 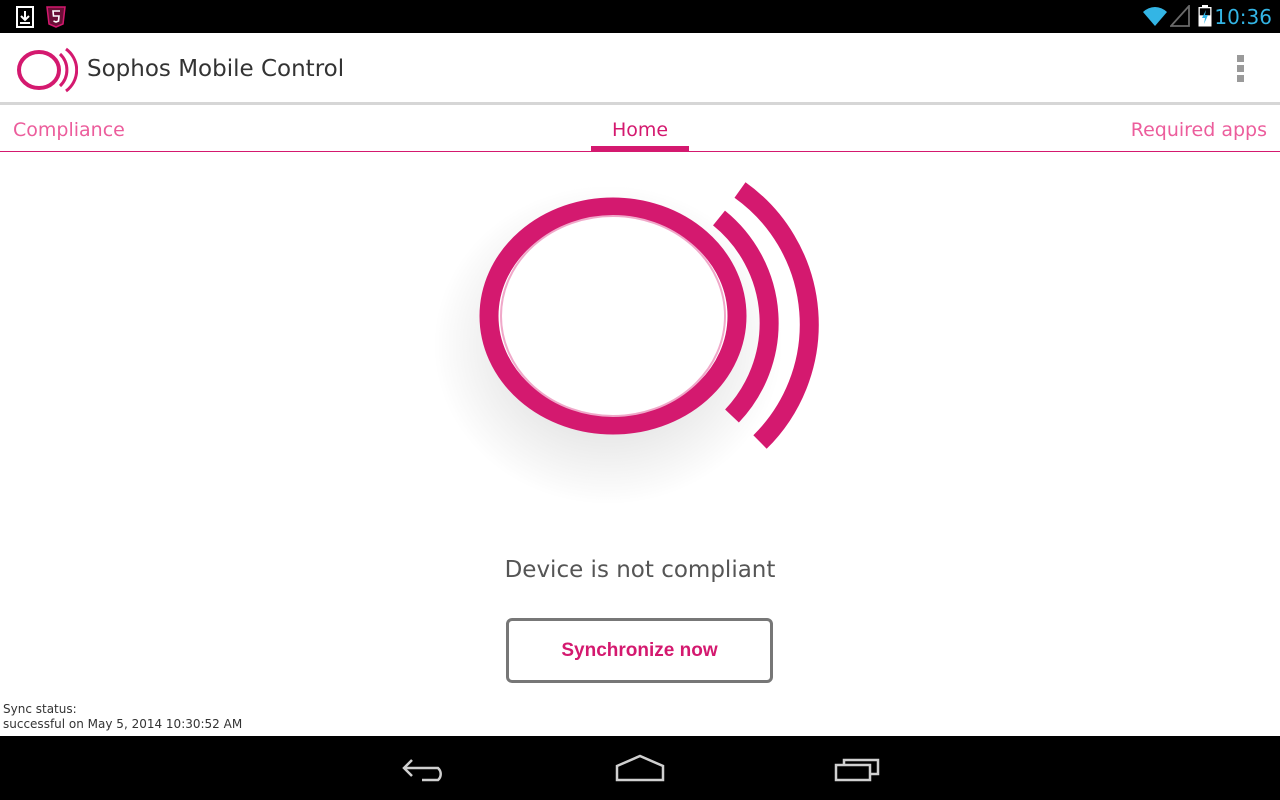 What do you see at coordinates (424, 768) in the screenshot?
I see `back-icon` at bounding box center [424, 768].